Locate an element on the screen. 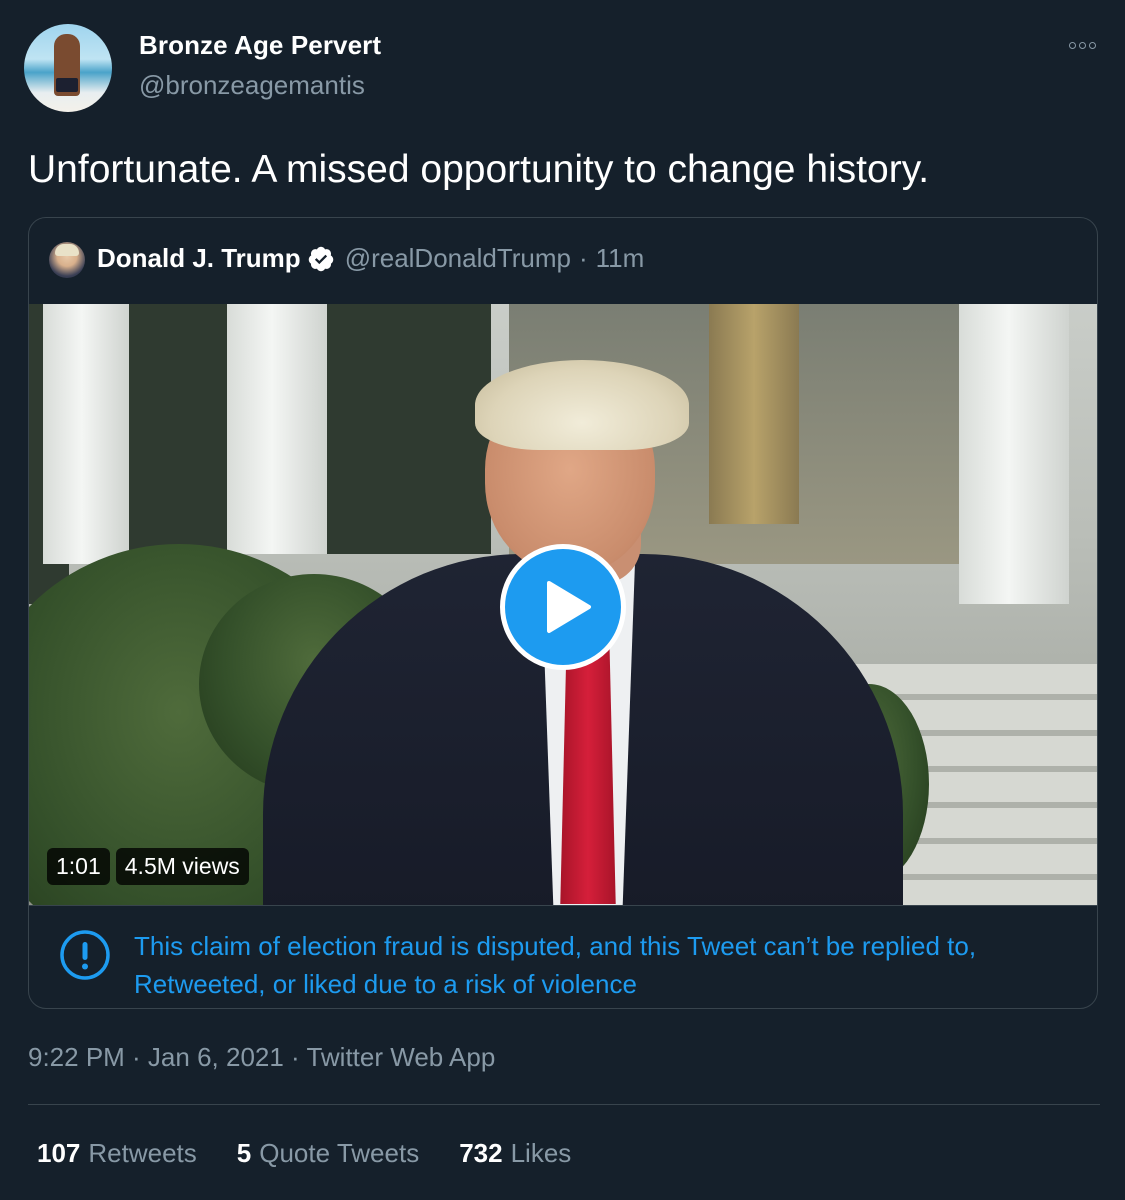 This screenshot has width=1125, height=1200. quoted-tweet-header: Donald J. Trump @realDonaldTrump · 11m is located at coordinates (370, 258).